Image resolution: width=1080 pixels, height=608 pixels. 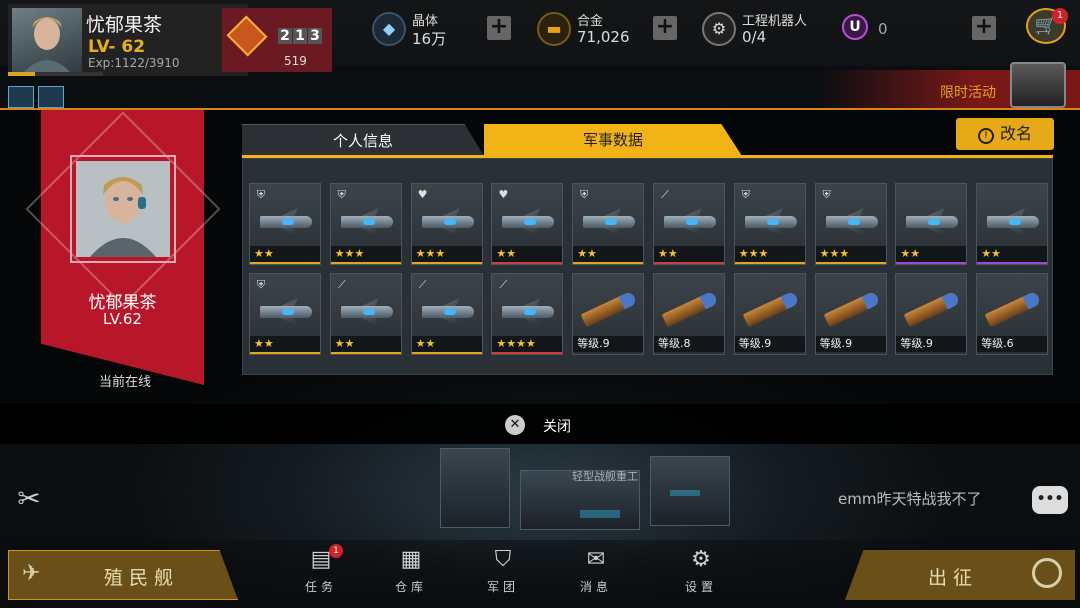 I want to click on rank-medal-icon, so click(x=247, y=36).